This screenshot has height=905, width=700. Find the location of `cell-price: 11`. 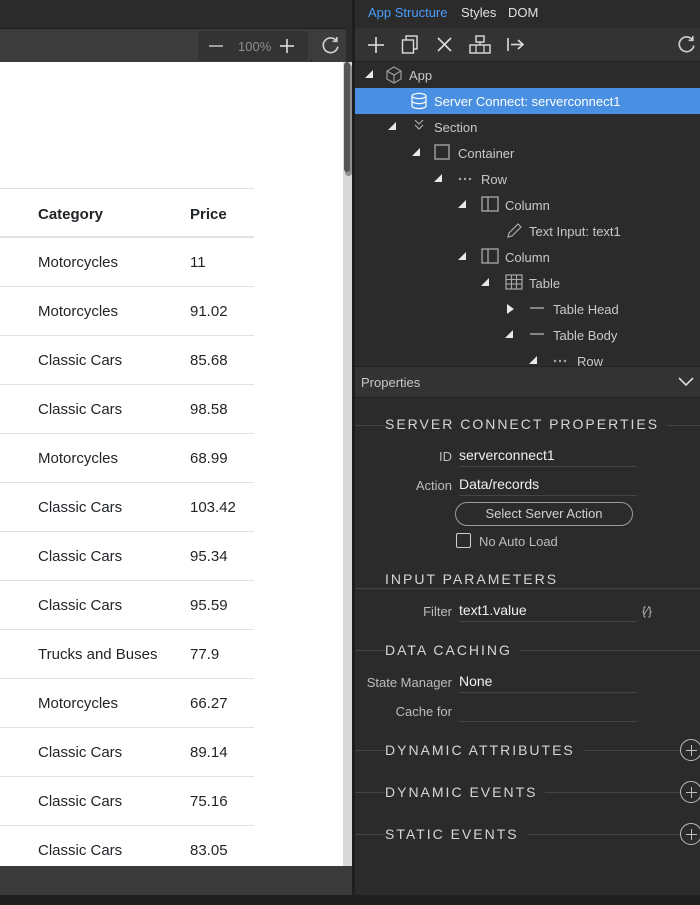

cell-price: 11 is located at coordinates (198, 262).